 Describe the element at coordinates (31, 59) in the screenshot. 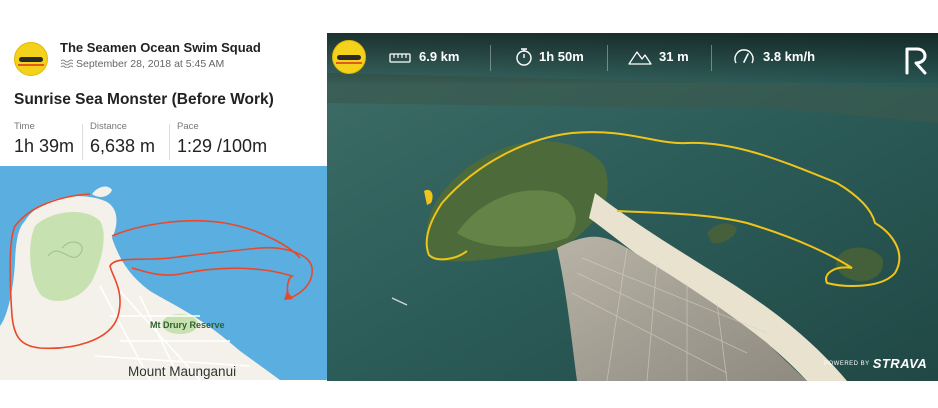

I see `club-logo` at that location.